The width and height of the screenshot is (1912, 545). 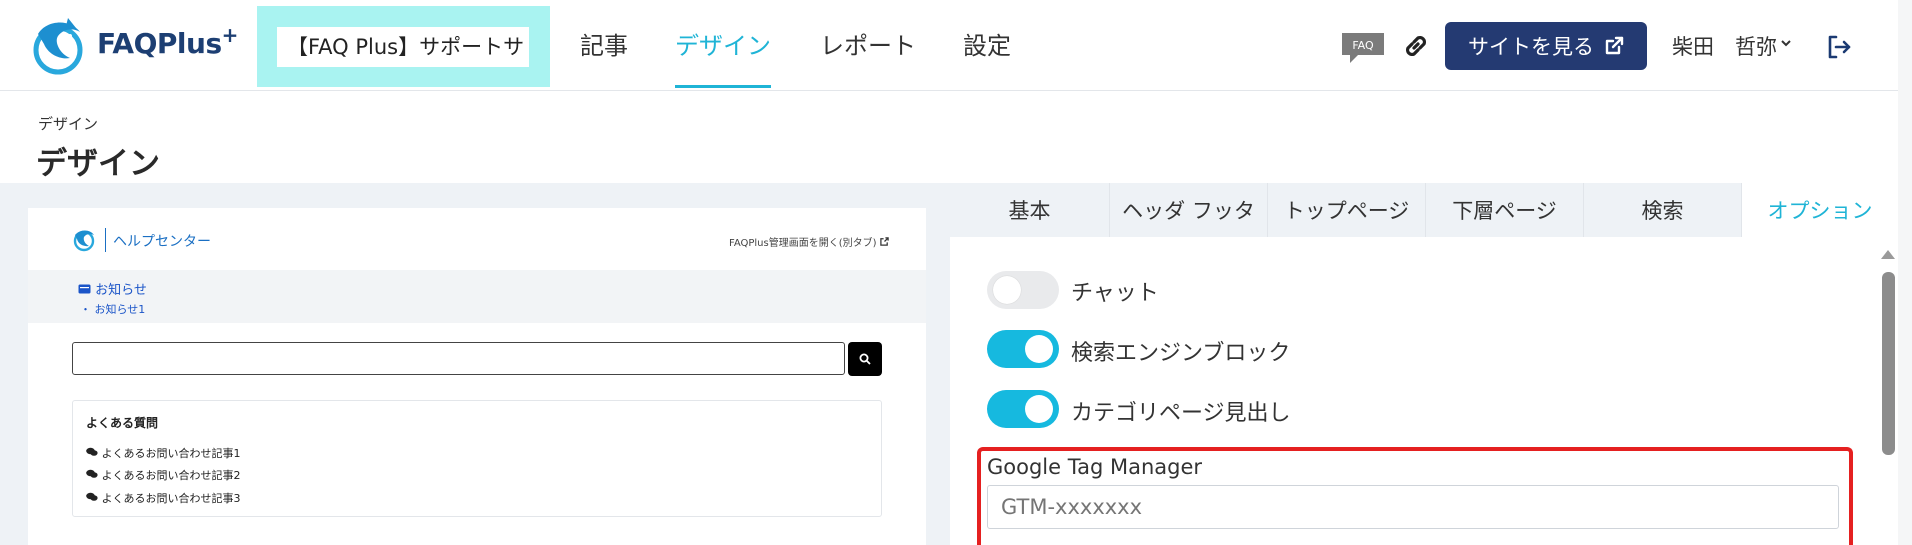 What do you see at coordinates (1724, 46) in the screenshot?
I see `user-menu: 柴田 哲弥` at bounding box center [1724, 46].